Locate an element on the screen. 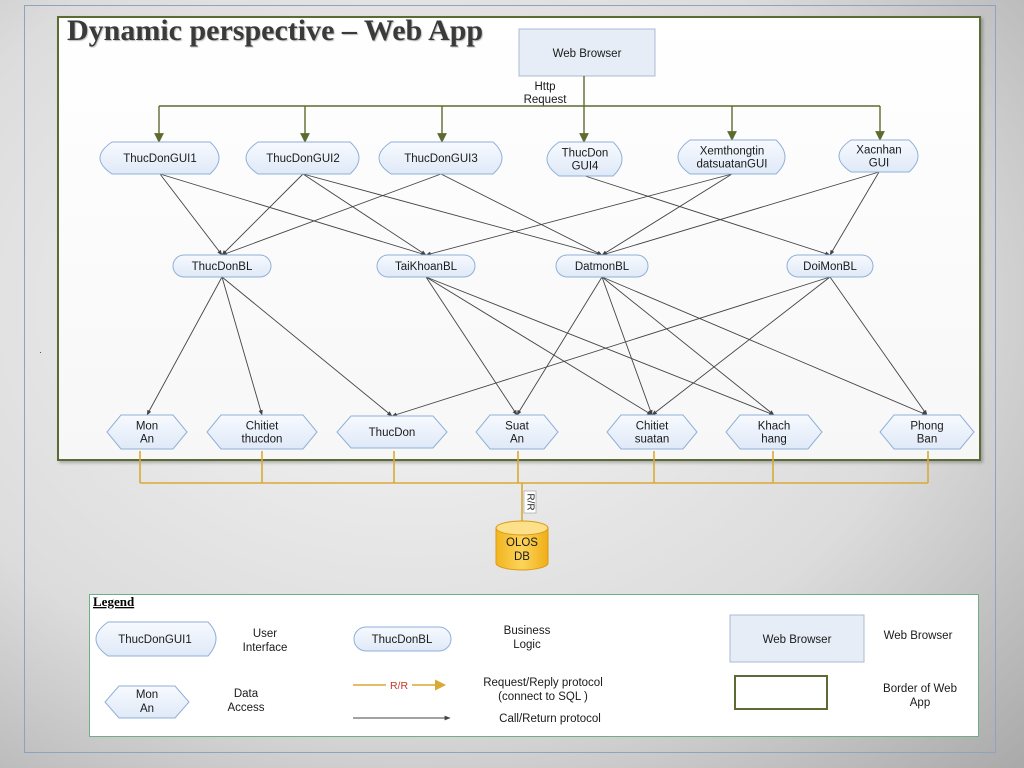 This screenshot has width=1024, height=768. bl-node-b2: TaiKhoanBL is located at coordinates (426, 266).